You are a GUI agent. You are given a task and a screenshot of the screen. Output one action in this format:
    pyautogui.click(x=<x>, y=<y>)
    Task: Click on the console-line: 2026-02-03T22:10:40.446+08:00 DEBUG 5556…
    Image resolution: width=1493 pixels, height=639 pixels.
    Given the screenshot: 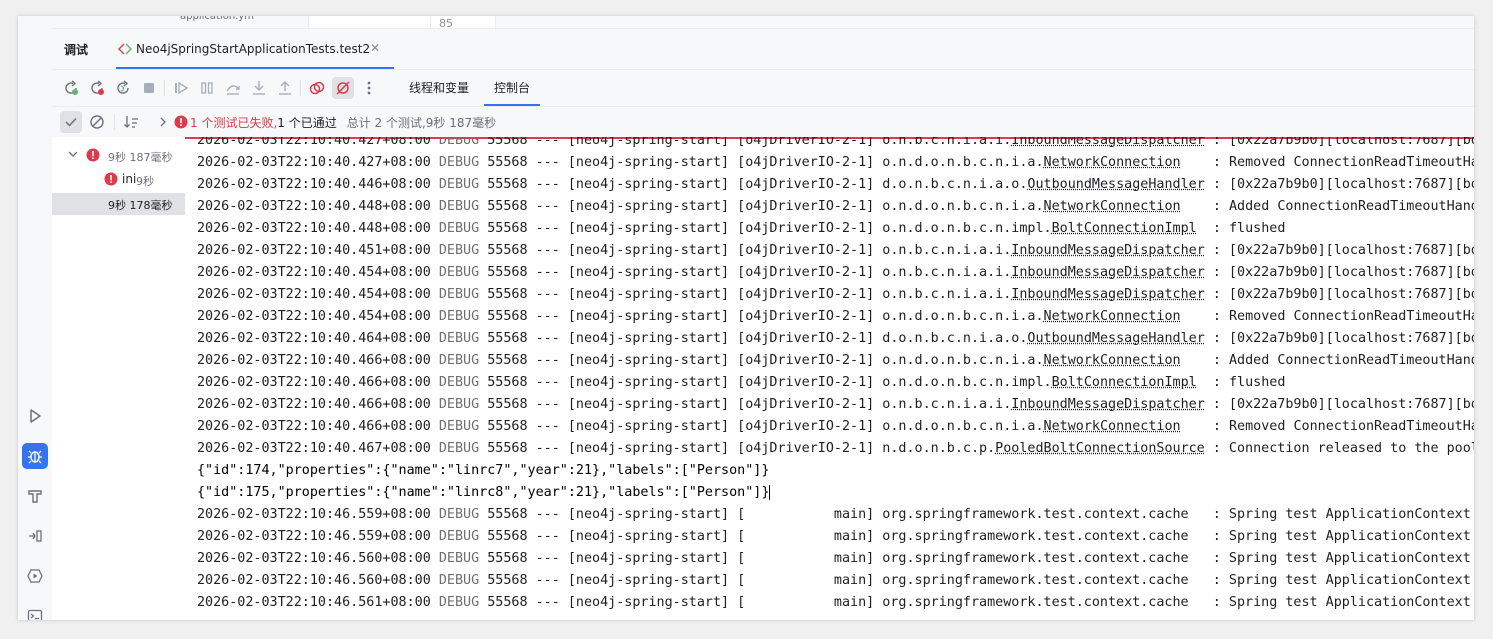 What is the action you would take?
    pyautogui.click(x=835, y=185)
    